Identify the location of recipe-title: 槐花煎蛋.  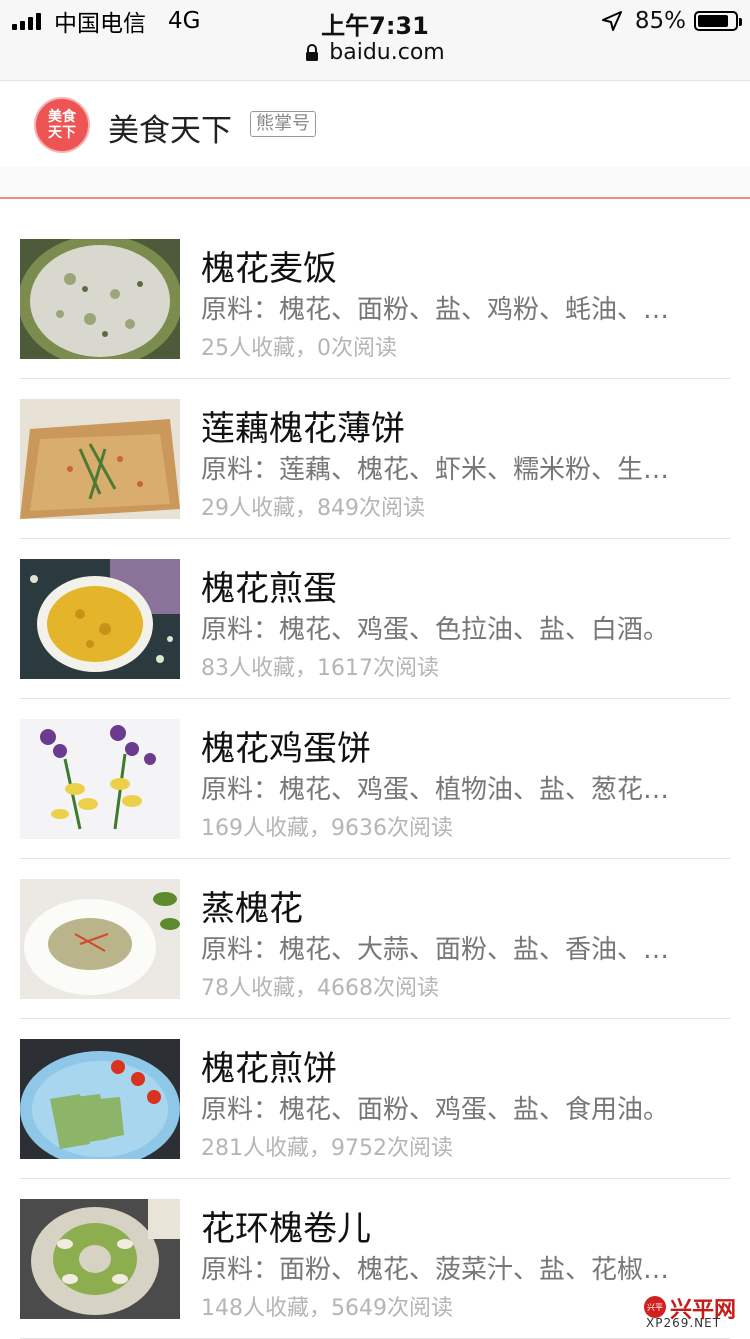
(269, 585).